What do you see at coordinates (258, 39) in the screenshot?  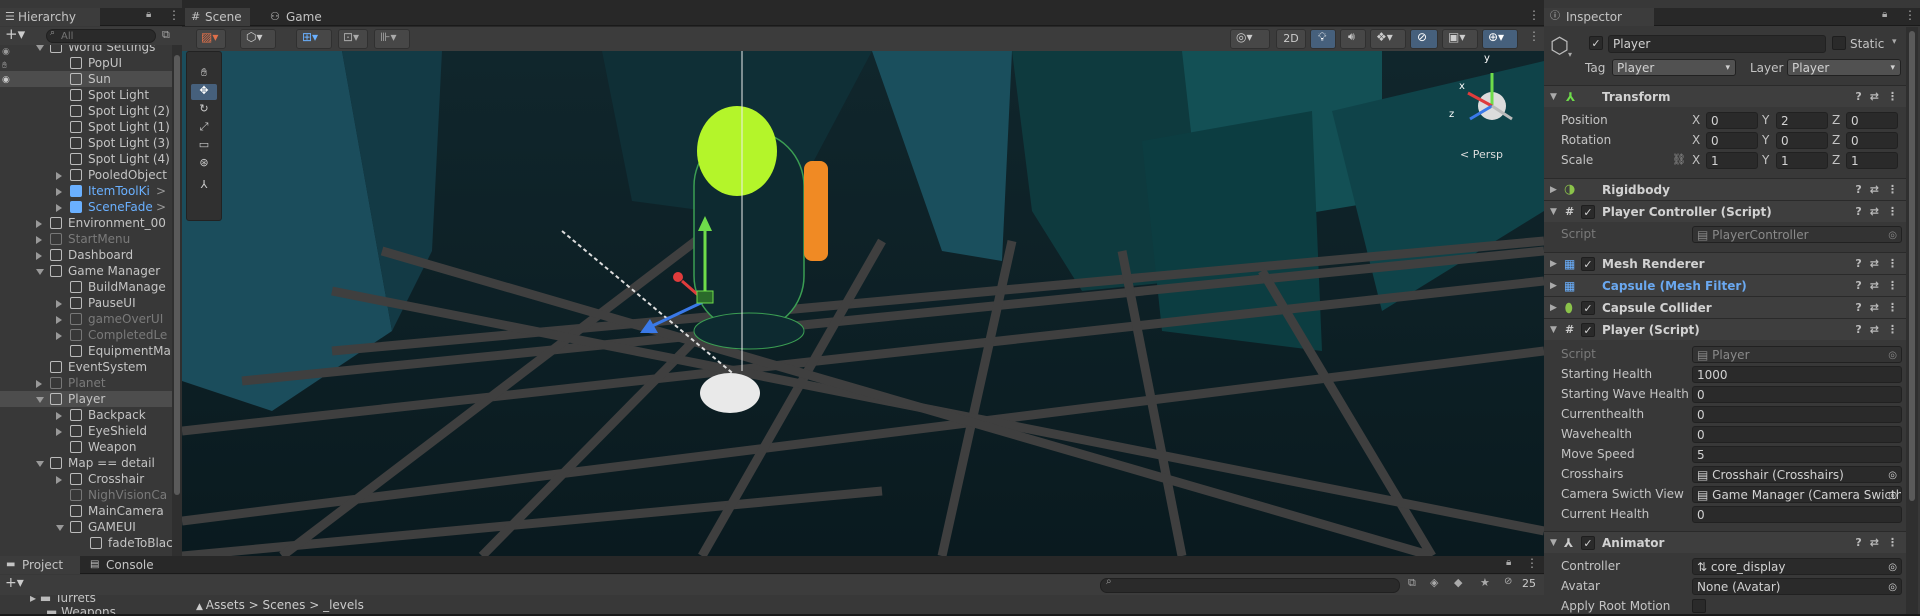 I see `shading-button: ⬡▾` at bounding box center [258, 39].